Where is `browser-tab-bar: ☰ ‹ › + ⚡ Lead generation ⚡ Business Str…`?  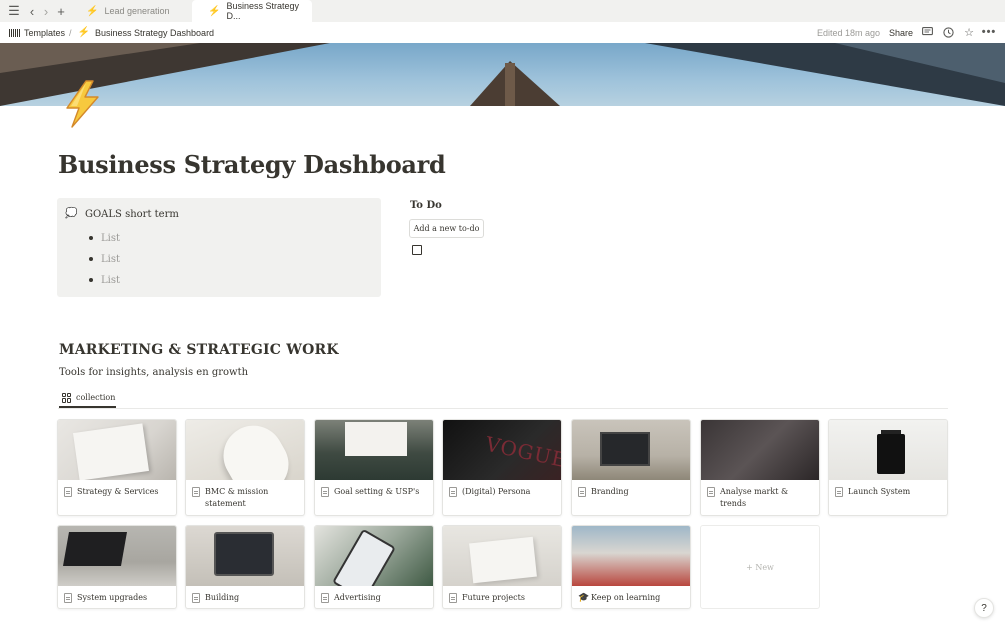 browser-tab-bar: ☰ ‹ › + ⚡ Lead generation ⚡ Business Str… is located at coordinates (502, 11).